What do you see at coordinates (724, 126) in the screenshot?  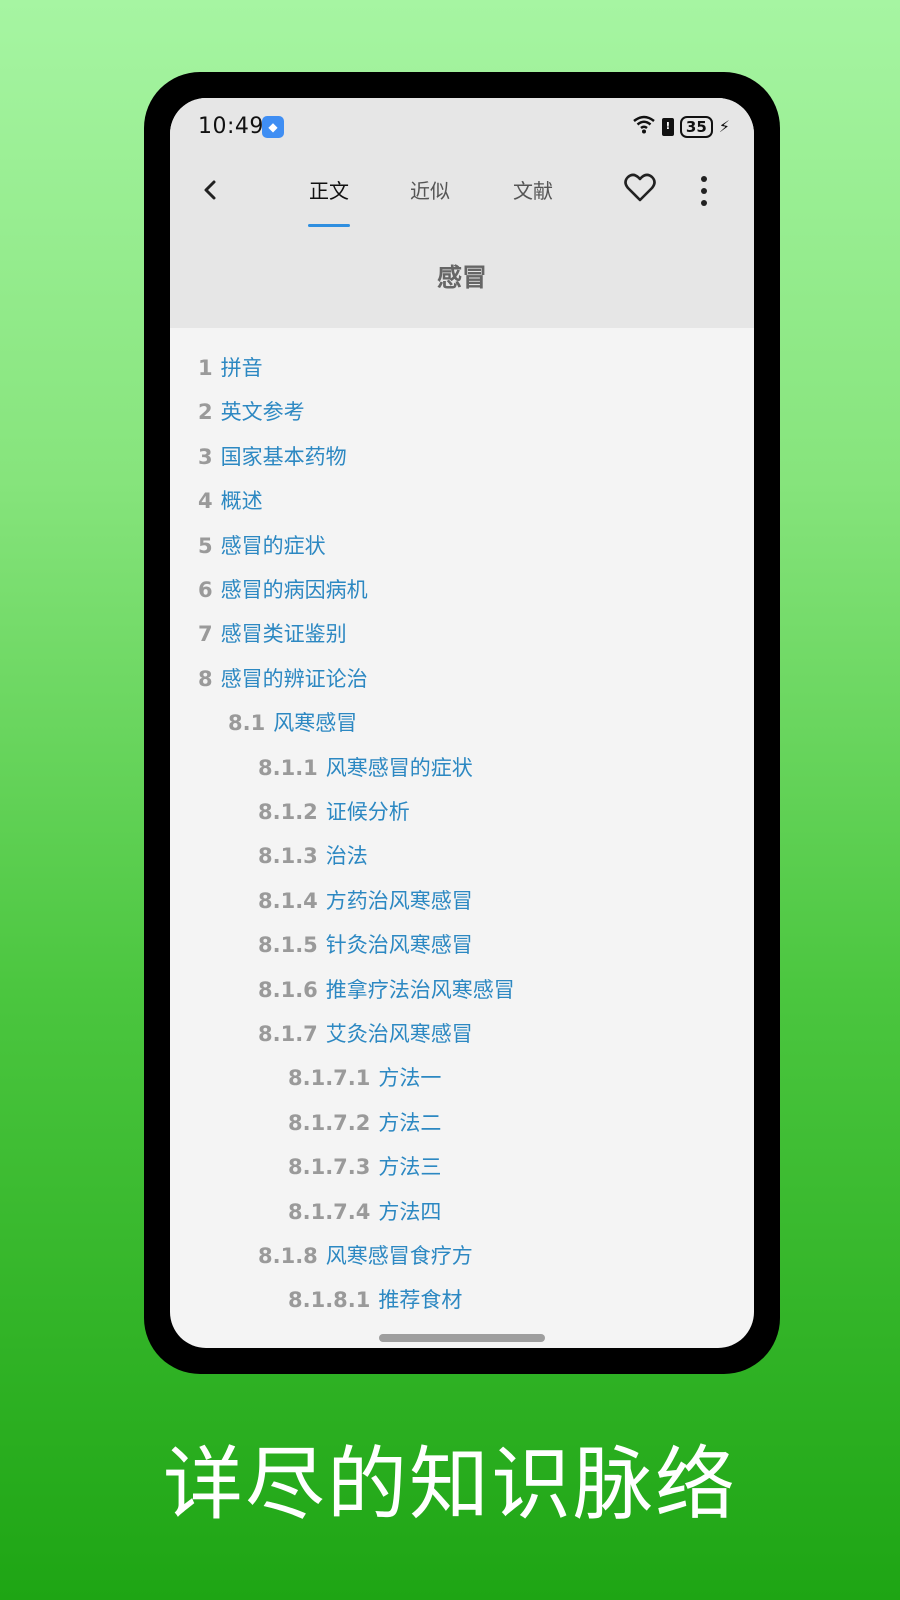 I see `charging-icon: ⚡` at bounding box center [724, 126].